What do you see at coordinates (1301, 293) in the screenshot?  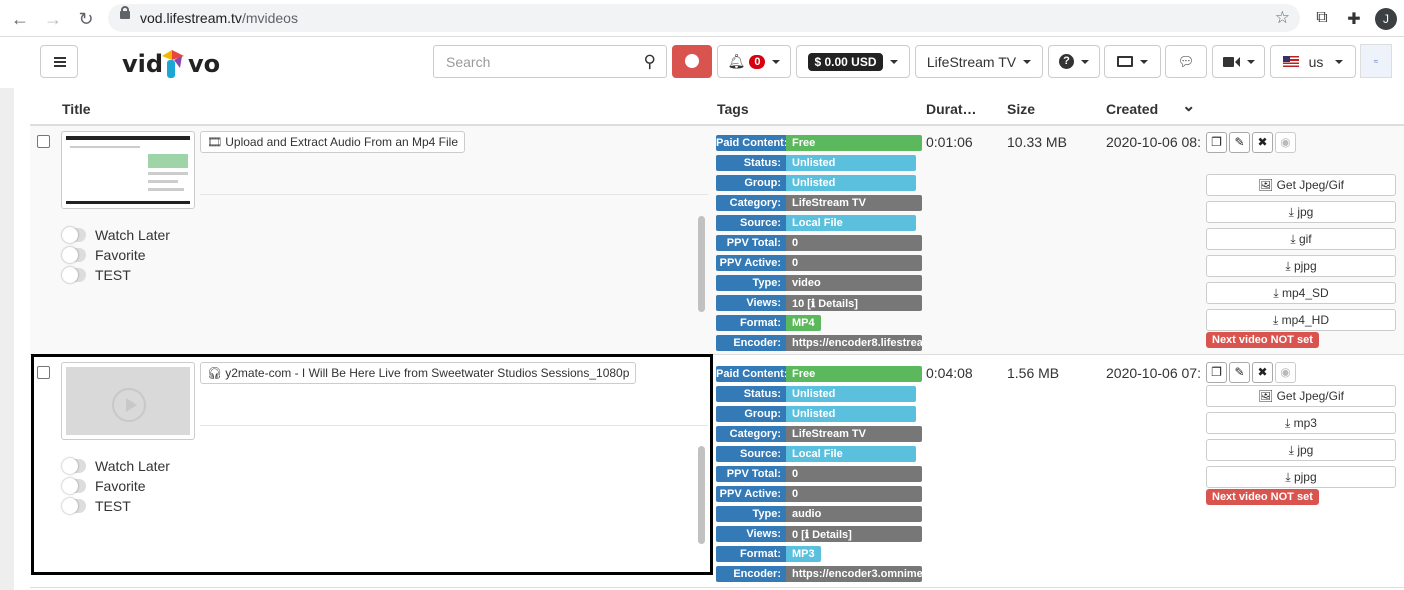 I see `download-mp4-sd-button: ⤓ mp4_SD` at bounding box center [1301, 293].